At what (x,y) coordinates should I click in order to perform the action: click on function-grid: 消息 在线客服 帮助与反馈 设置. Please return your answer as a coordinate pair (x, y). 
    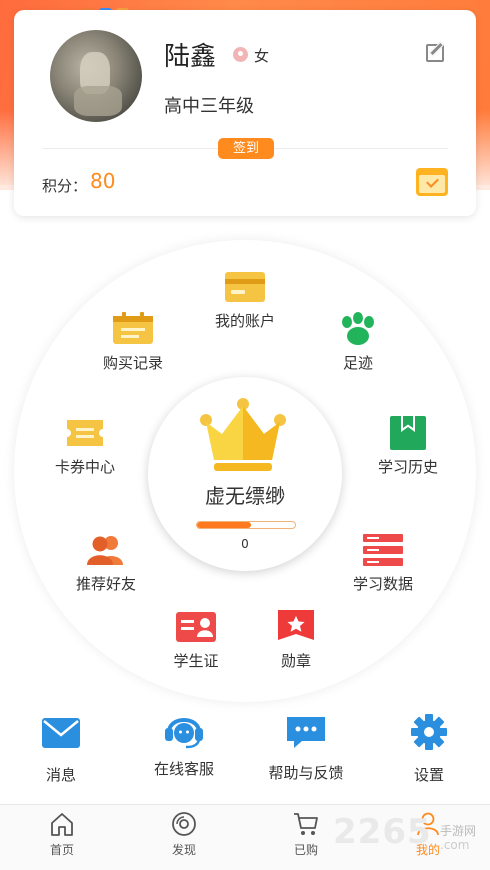
    Looking at the image, I should click on (245, 756).